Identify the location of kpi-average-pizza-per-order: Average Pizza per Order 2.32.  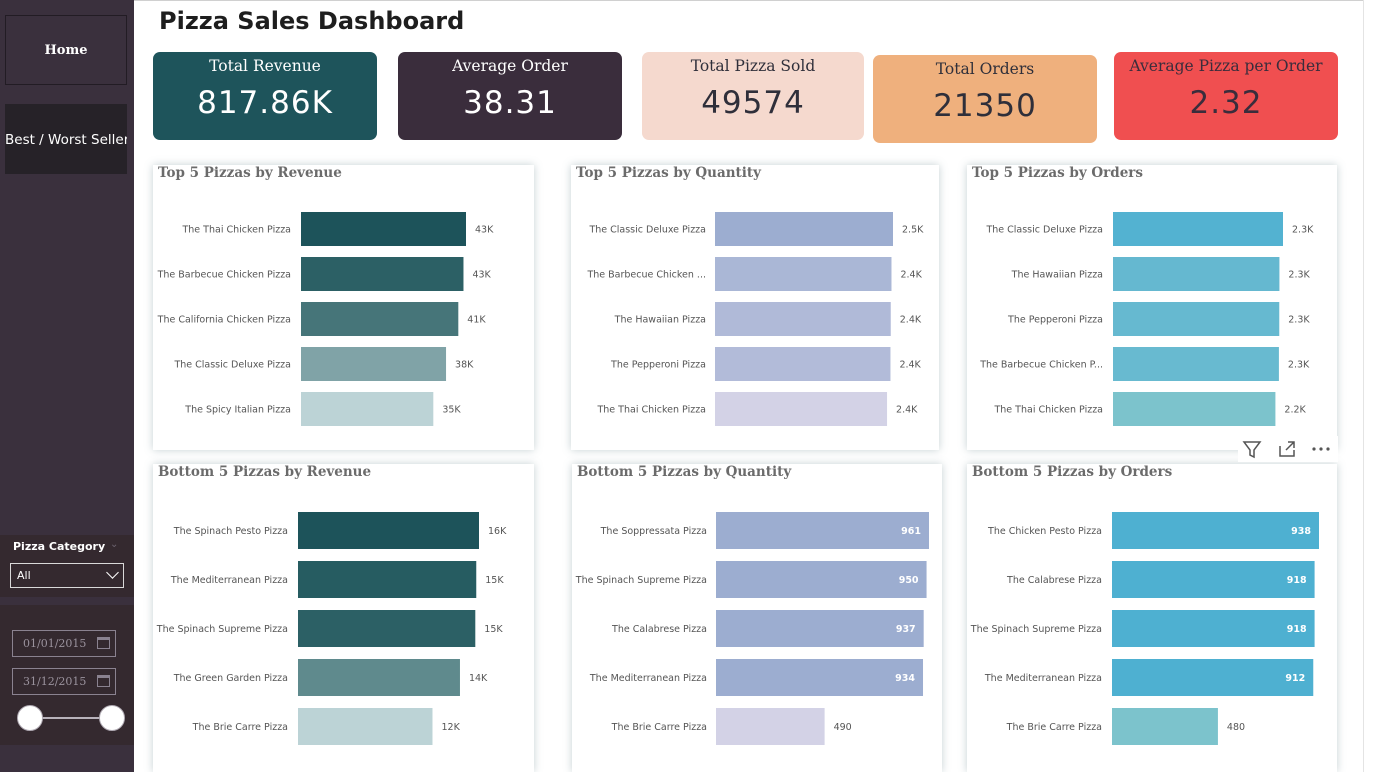
(1226, 96).